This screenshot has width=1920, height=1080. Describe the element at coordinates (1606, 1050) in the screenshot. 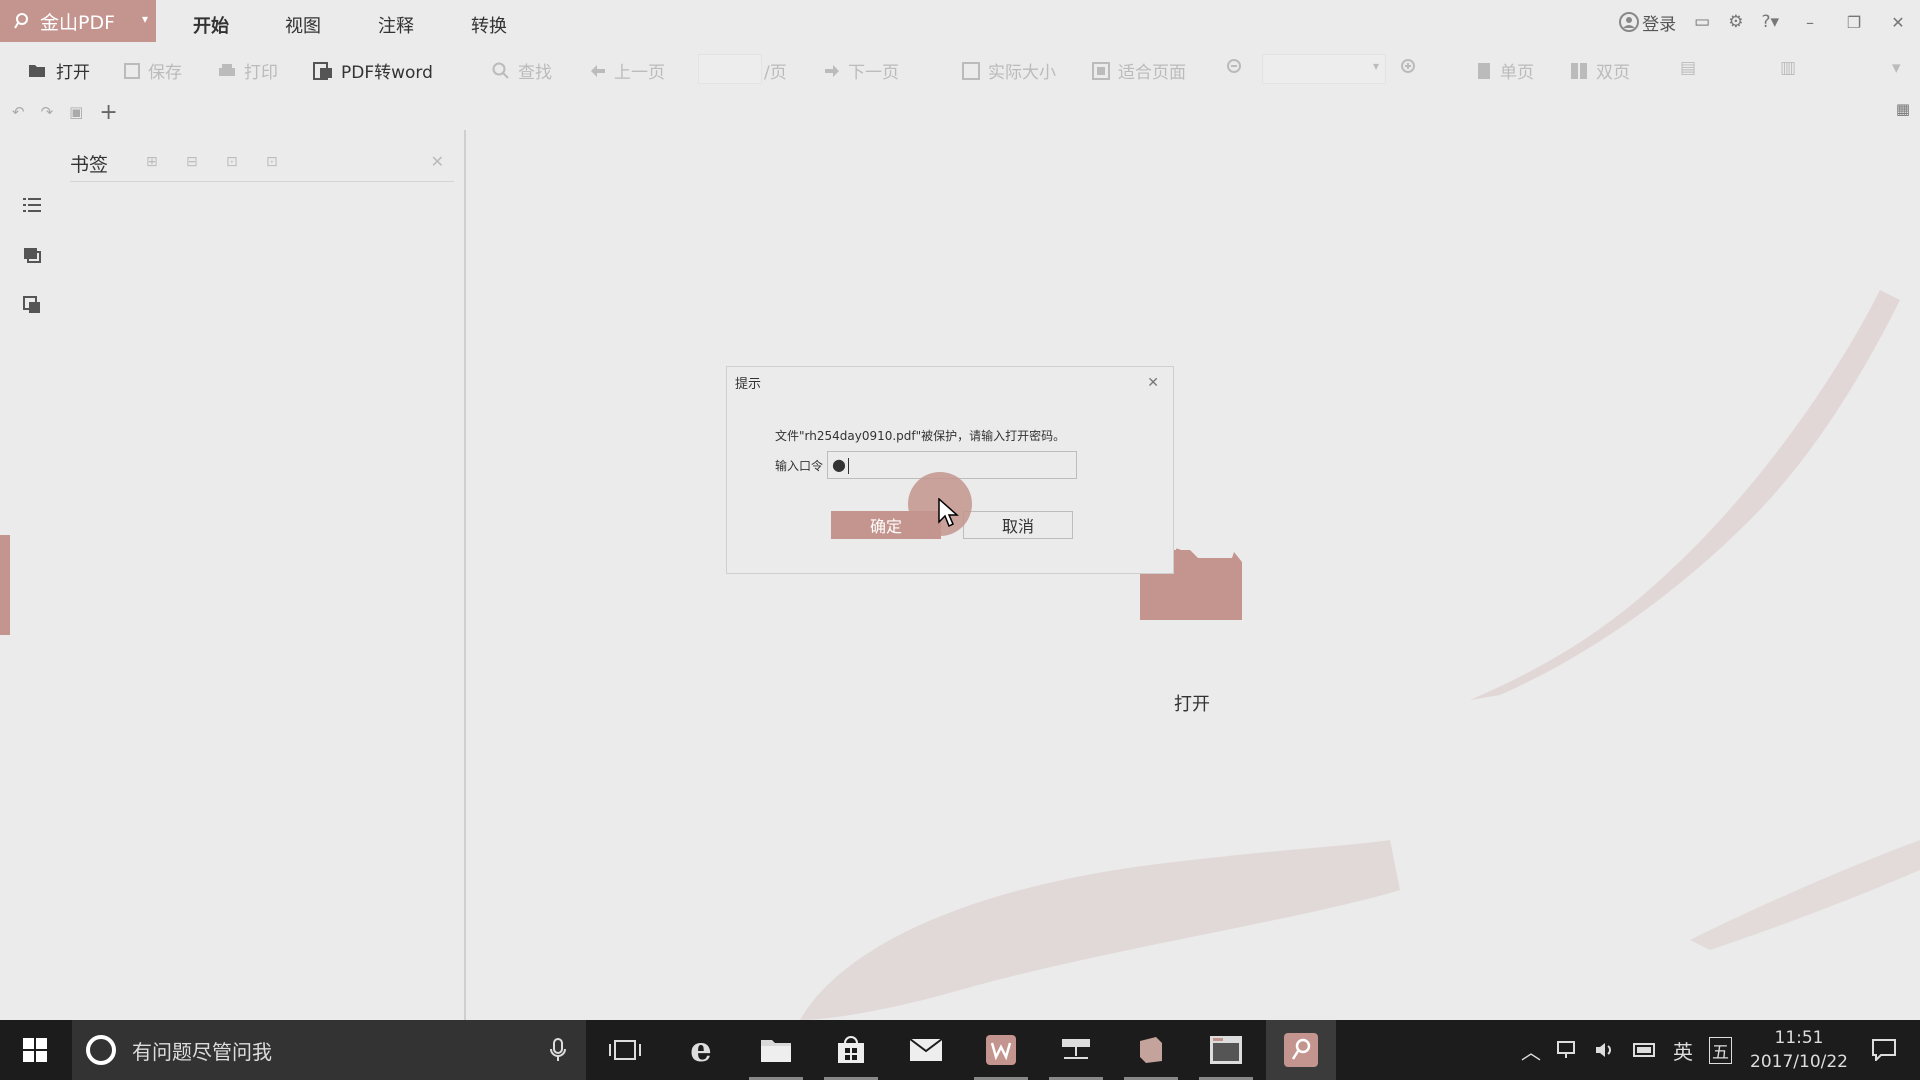

I see `volume-icon` at that location.